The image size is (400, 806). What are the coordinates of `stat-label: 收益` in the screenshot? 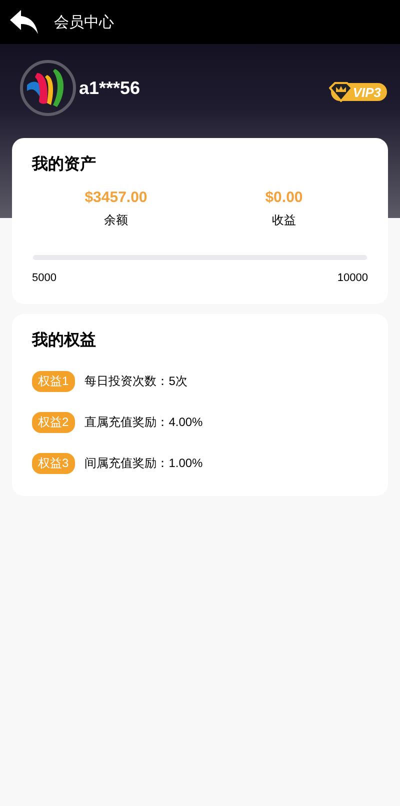 It's located at (284, 220).